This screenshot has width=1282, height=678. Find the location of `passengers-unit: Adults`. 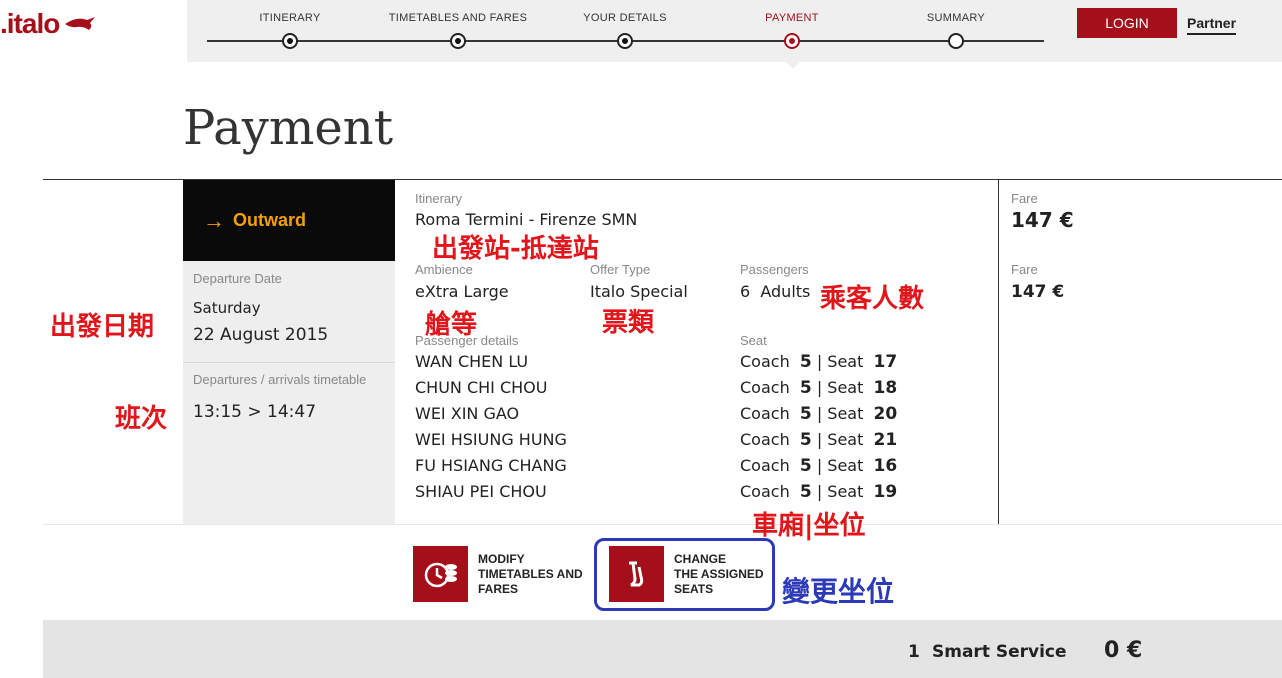

passengers-unit: Adults is located at coordinates (785, 291).